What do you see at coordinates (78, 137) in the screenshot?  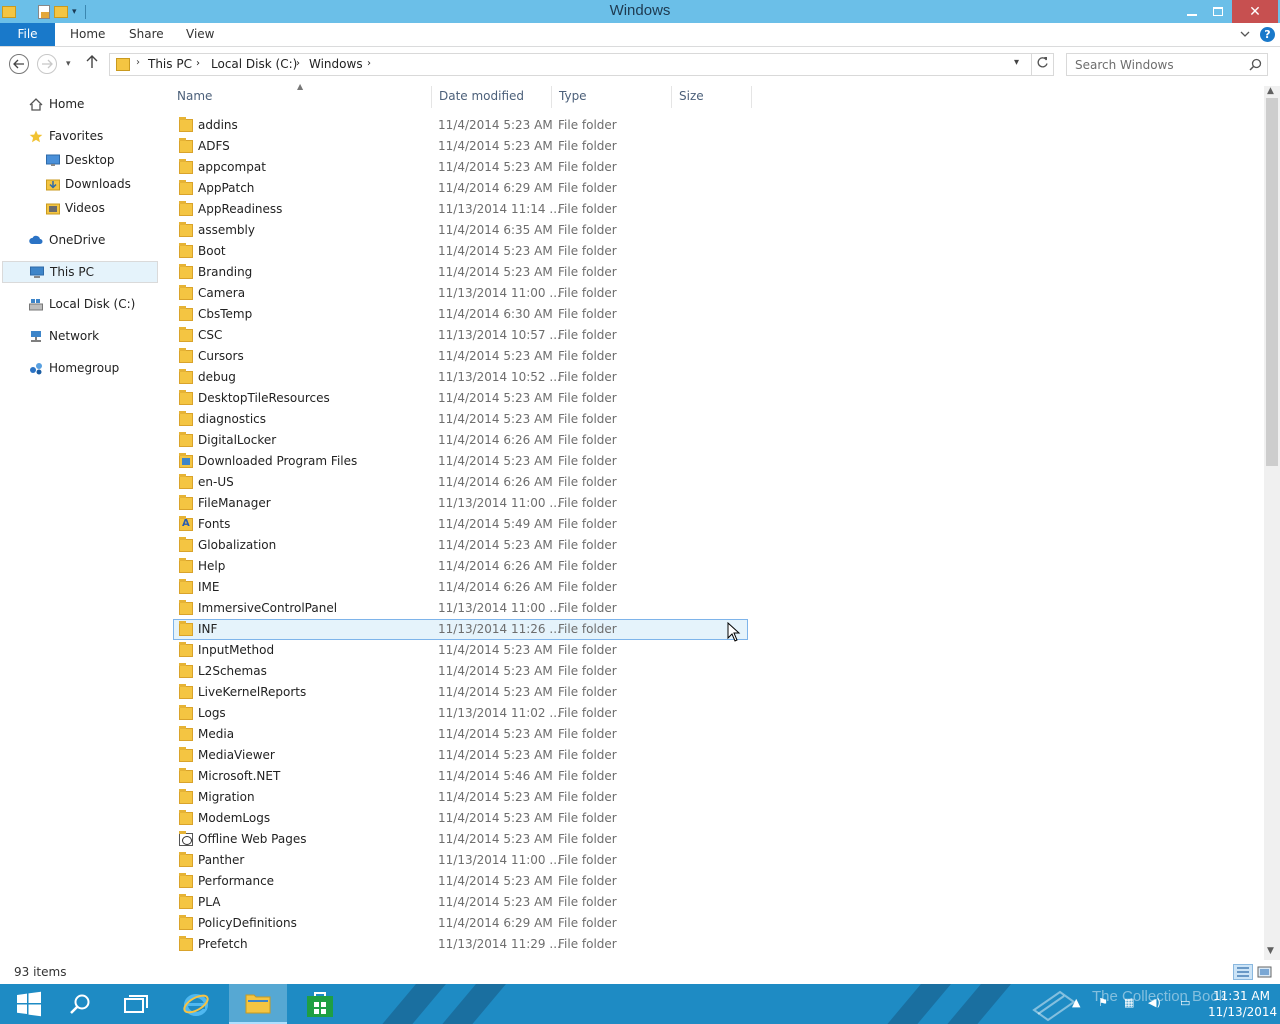 I see `nav-item-favorites: Favorites` at bounding box center [78, 137].